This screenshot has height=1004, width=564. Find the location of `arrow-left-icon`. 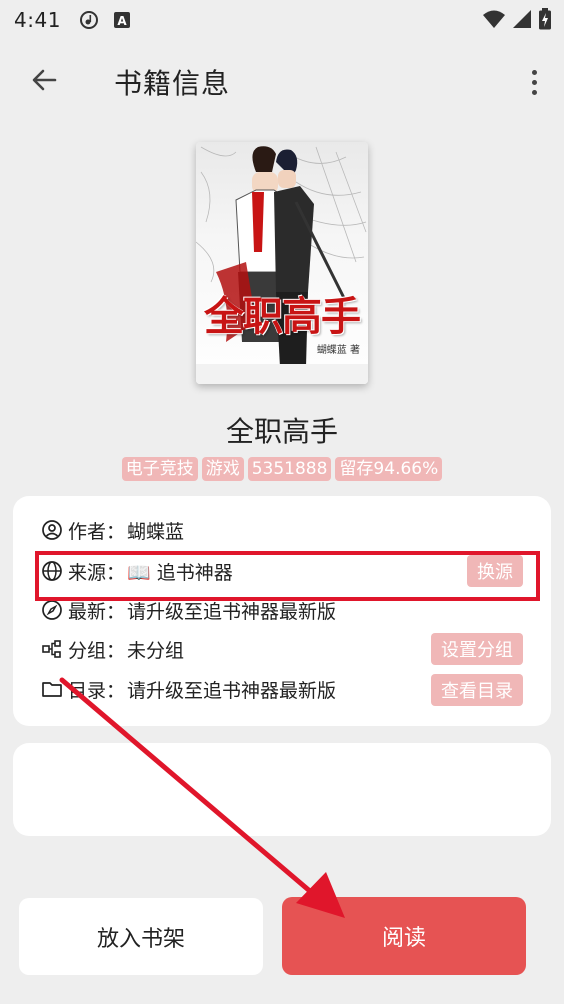

arrow-left-icon is located at coordinates (44, 82).